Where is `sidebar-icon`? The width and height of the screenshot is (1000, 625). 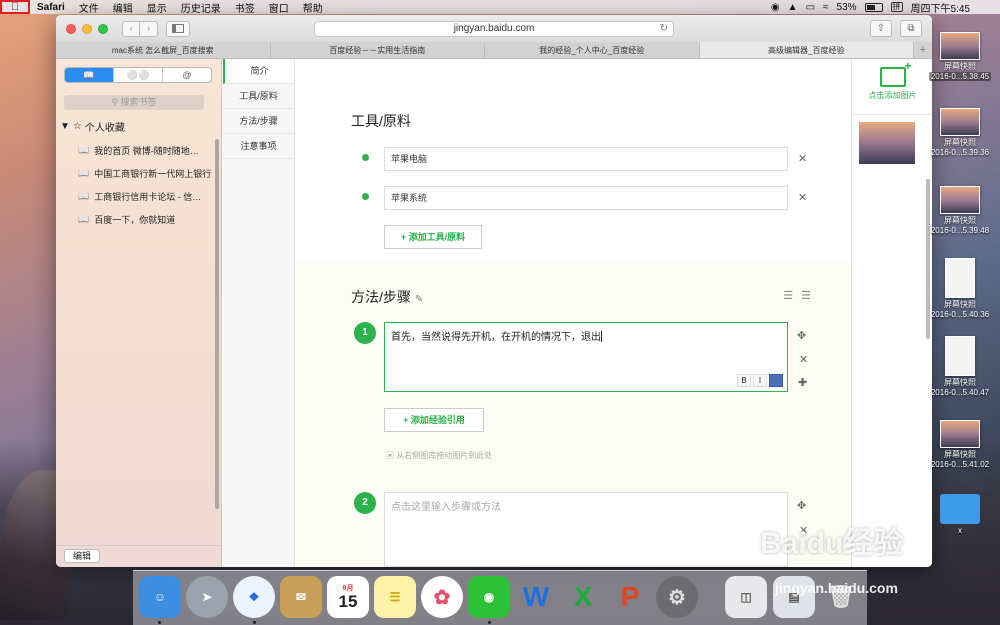 sidebar-icon is located at coordinates (178, 28).